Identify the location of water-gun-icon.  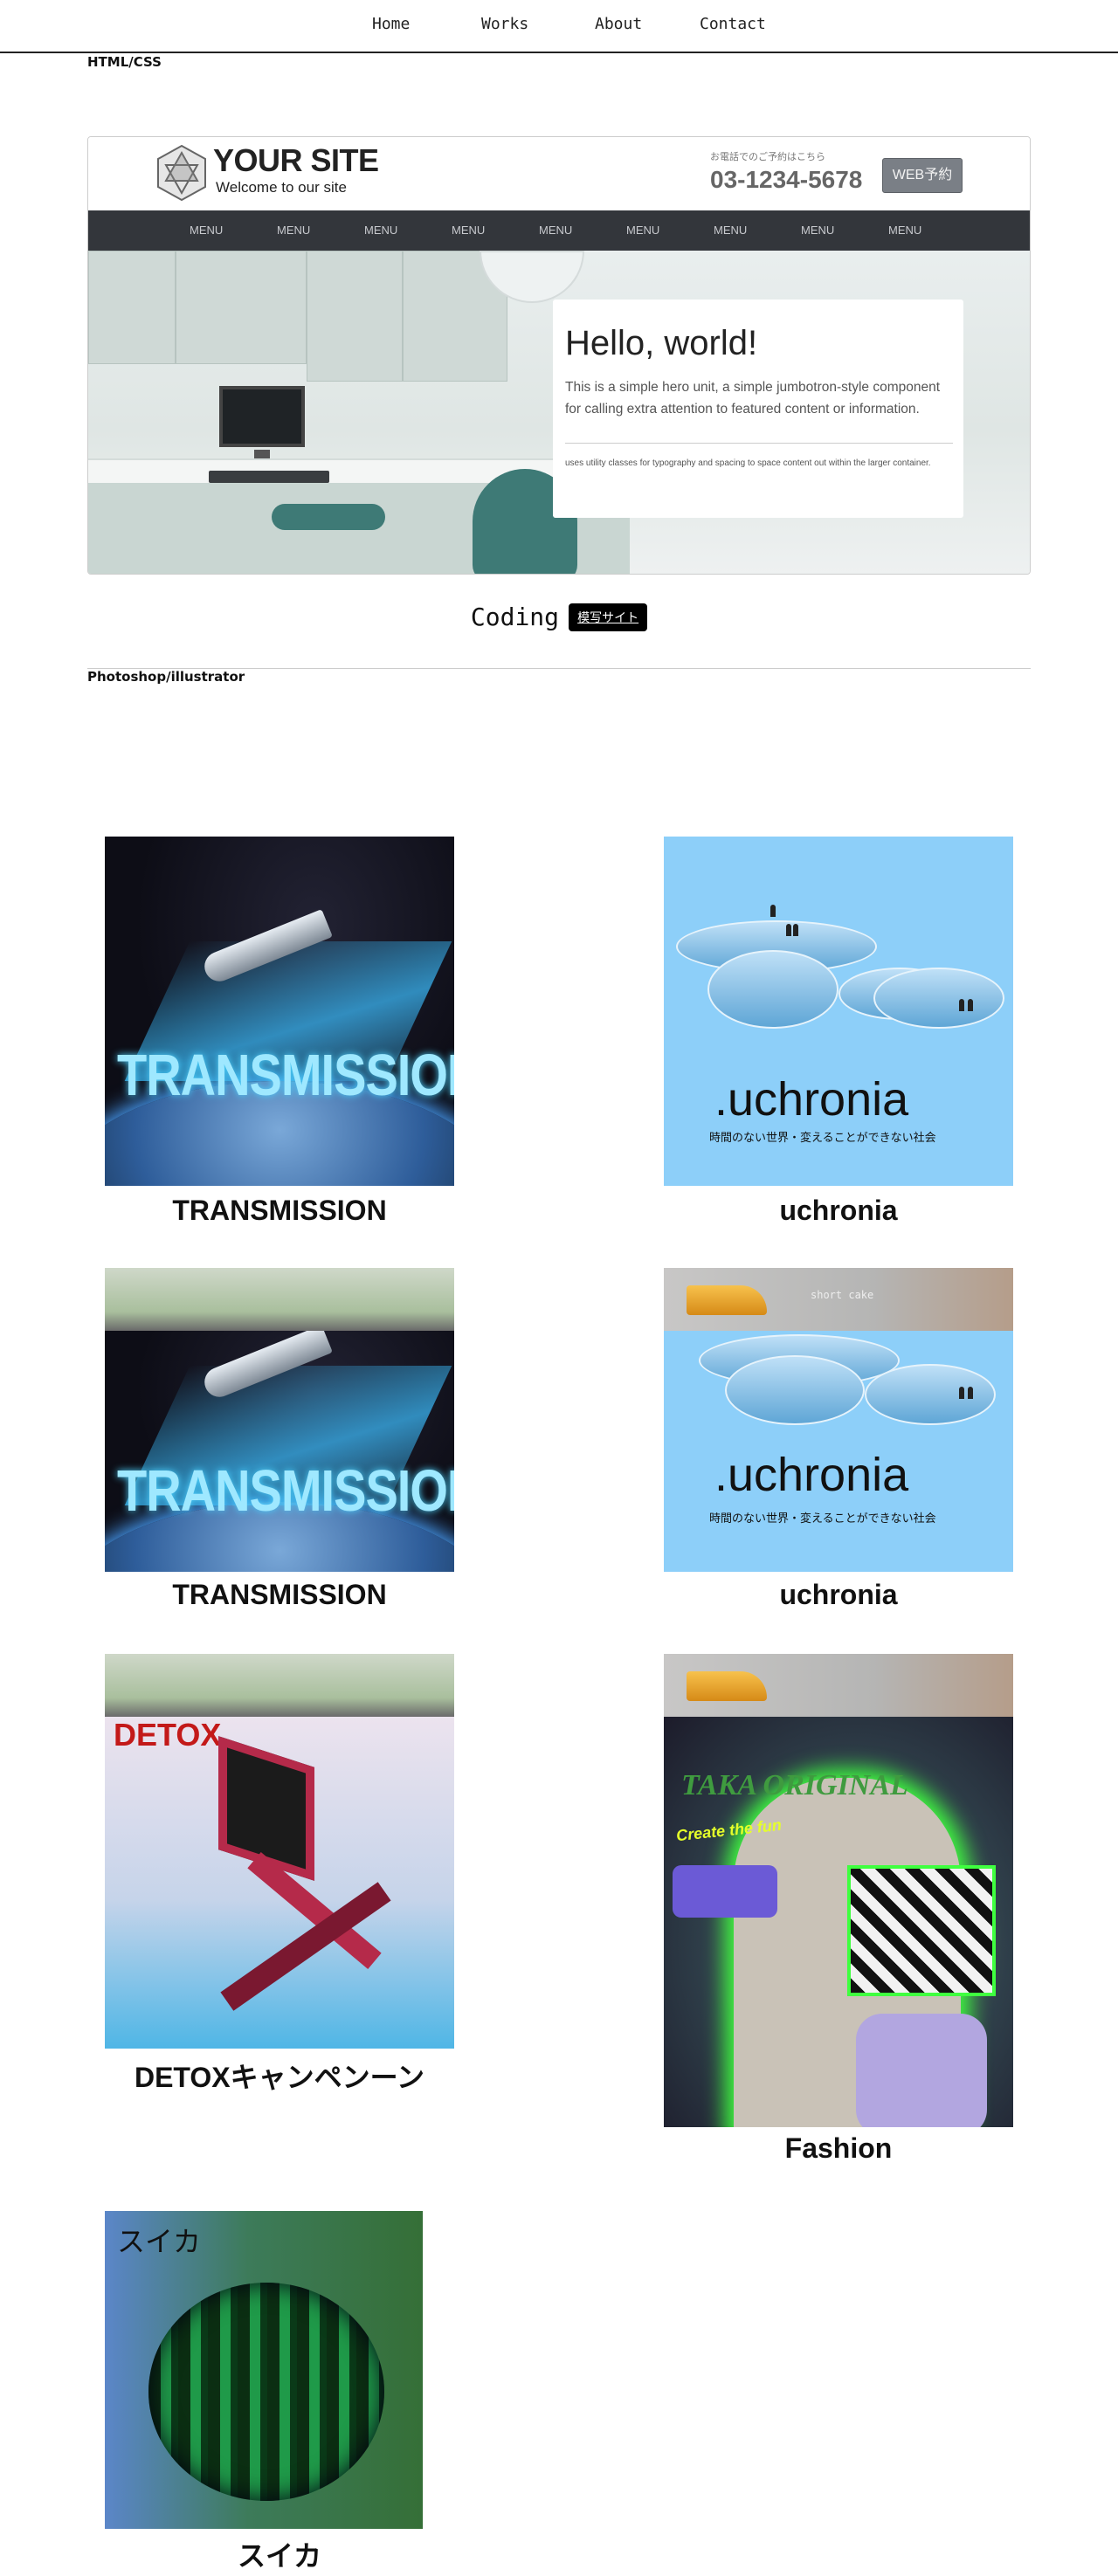
(725, 1891).